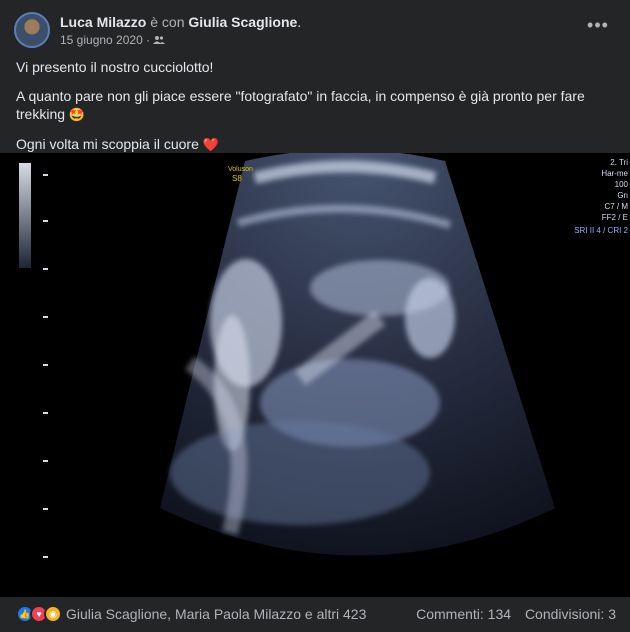  I want to click on with-label: è con, so click(167, 22).